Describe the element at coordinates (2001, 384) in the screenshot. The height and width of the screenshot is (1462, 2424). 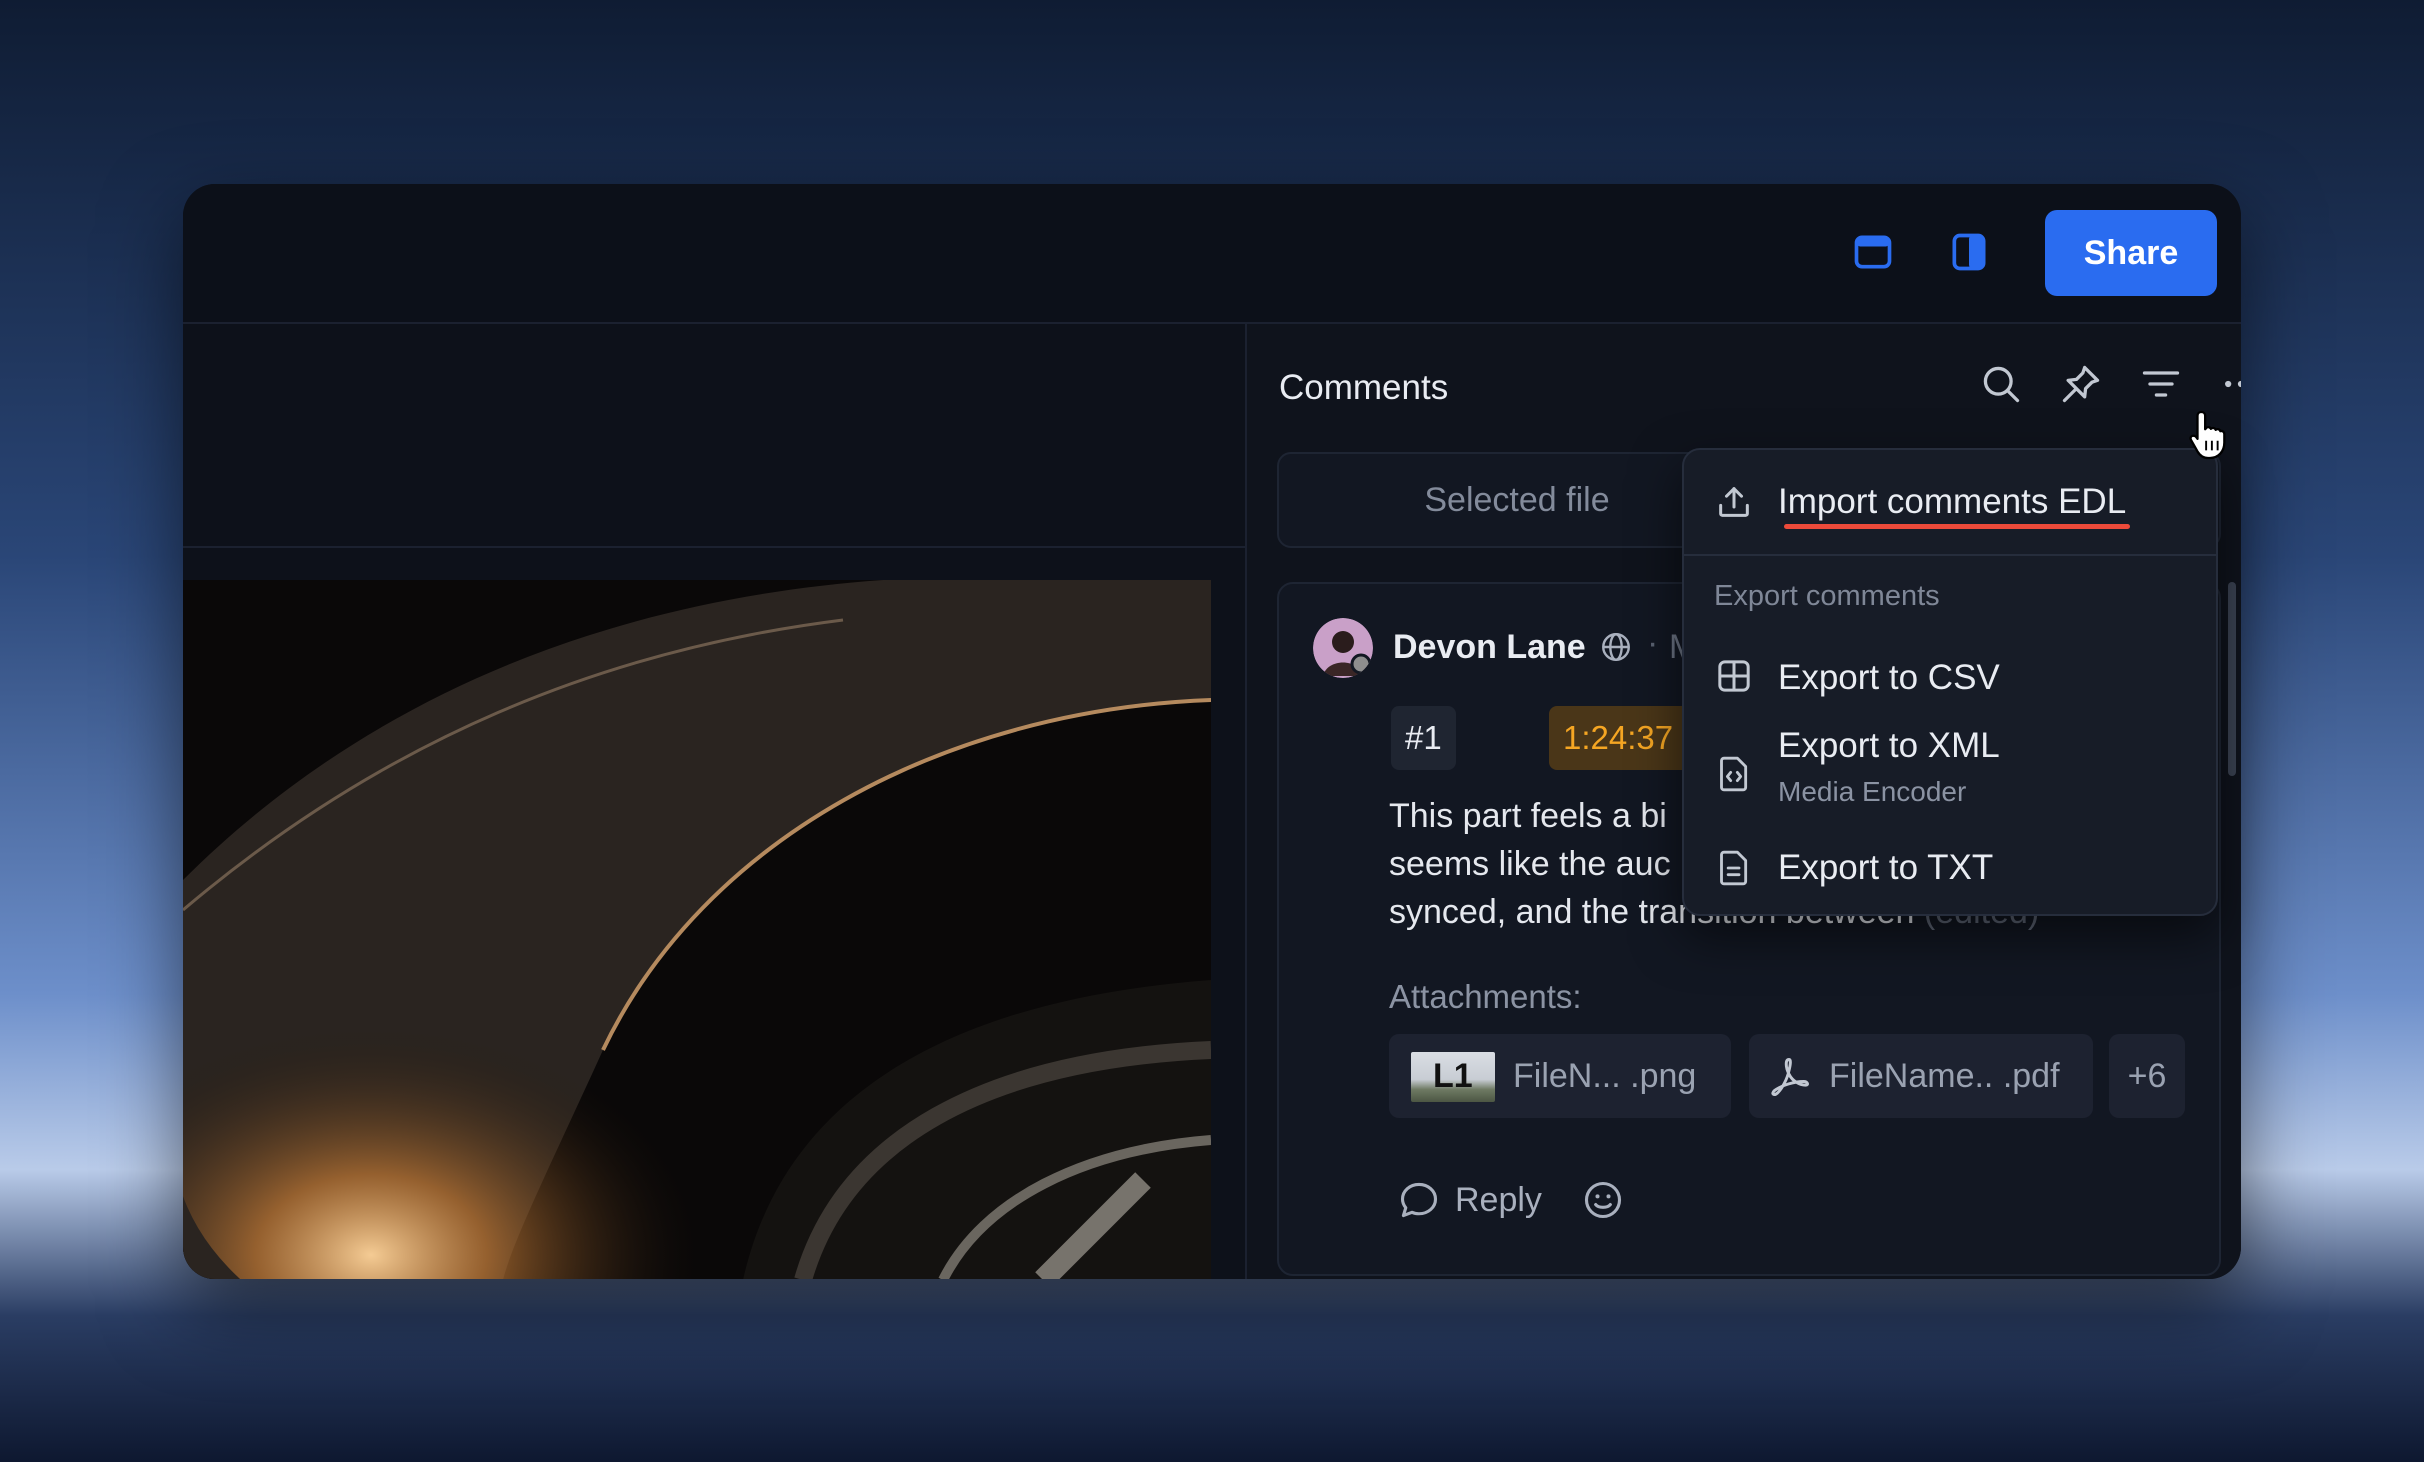
I see `search-icon` at that location.